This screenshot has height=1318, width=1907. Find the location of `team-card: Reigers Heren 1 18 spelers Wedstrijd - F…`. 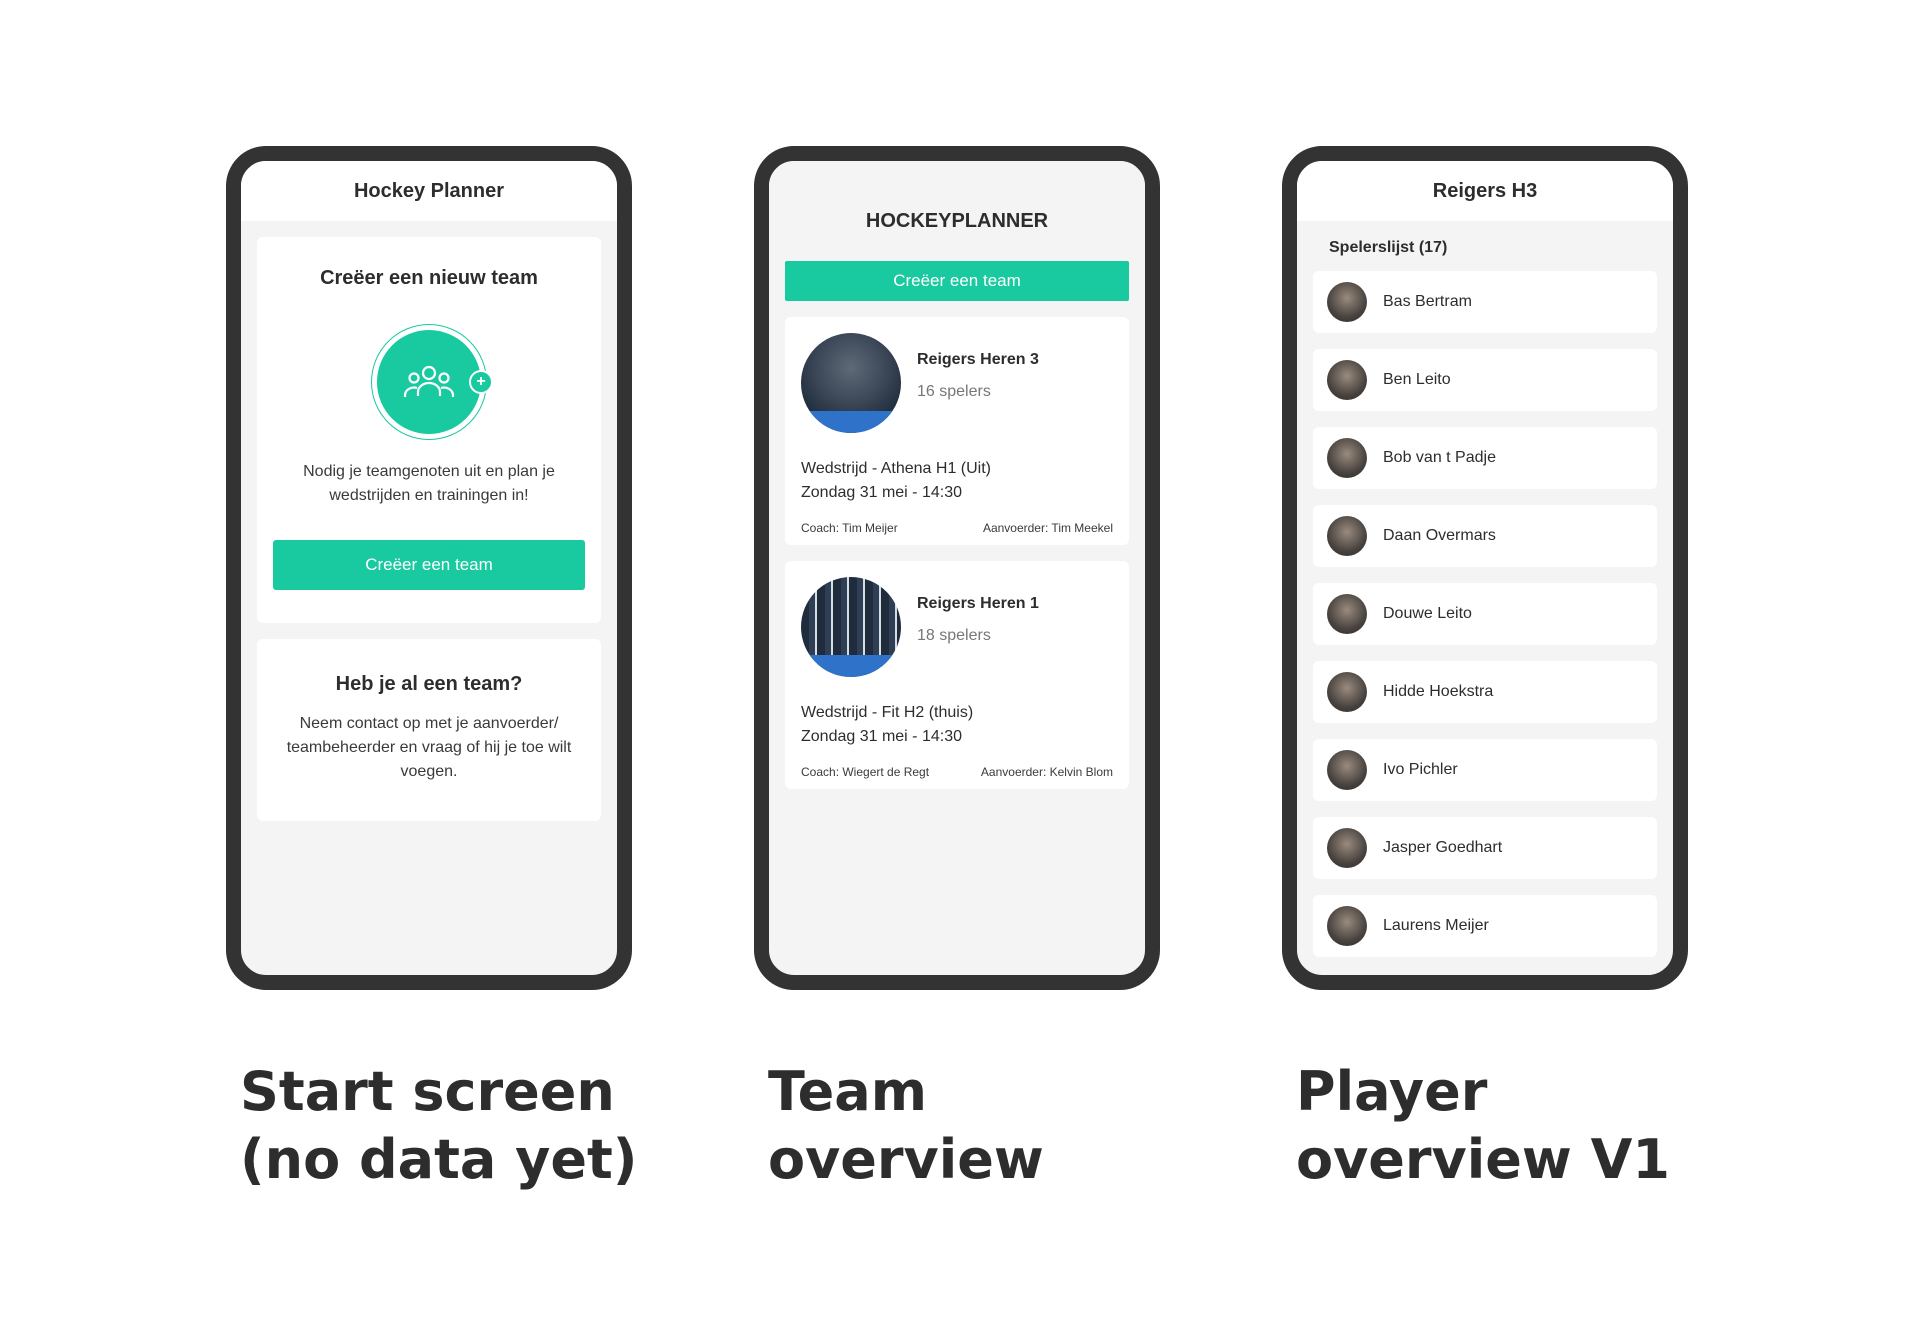

team-card: Reigers Heren 1 18 spelers Wedstrijd - F… is located at coordinates (957, 675).